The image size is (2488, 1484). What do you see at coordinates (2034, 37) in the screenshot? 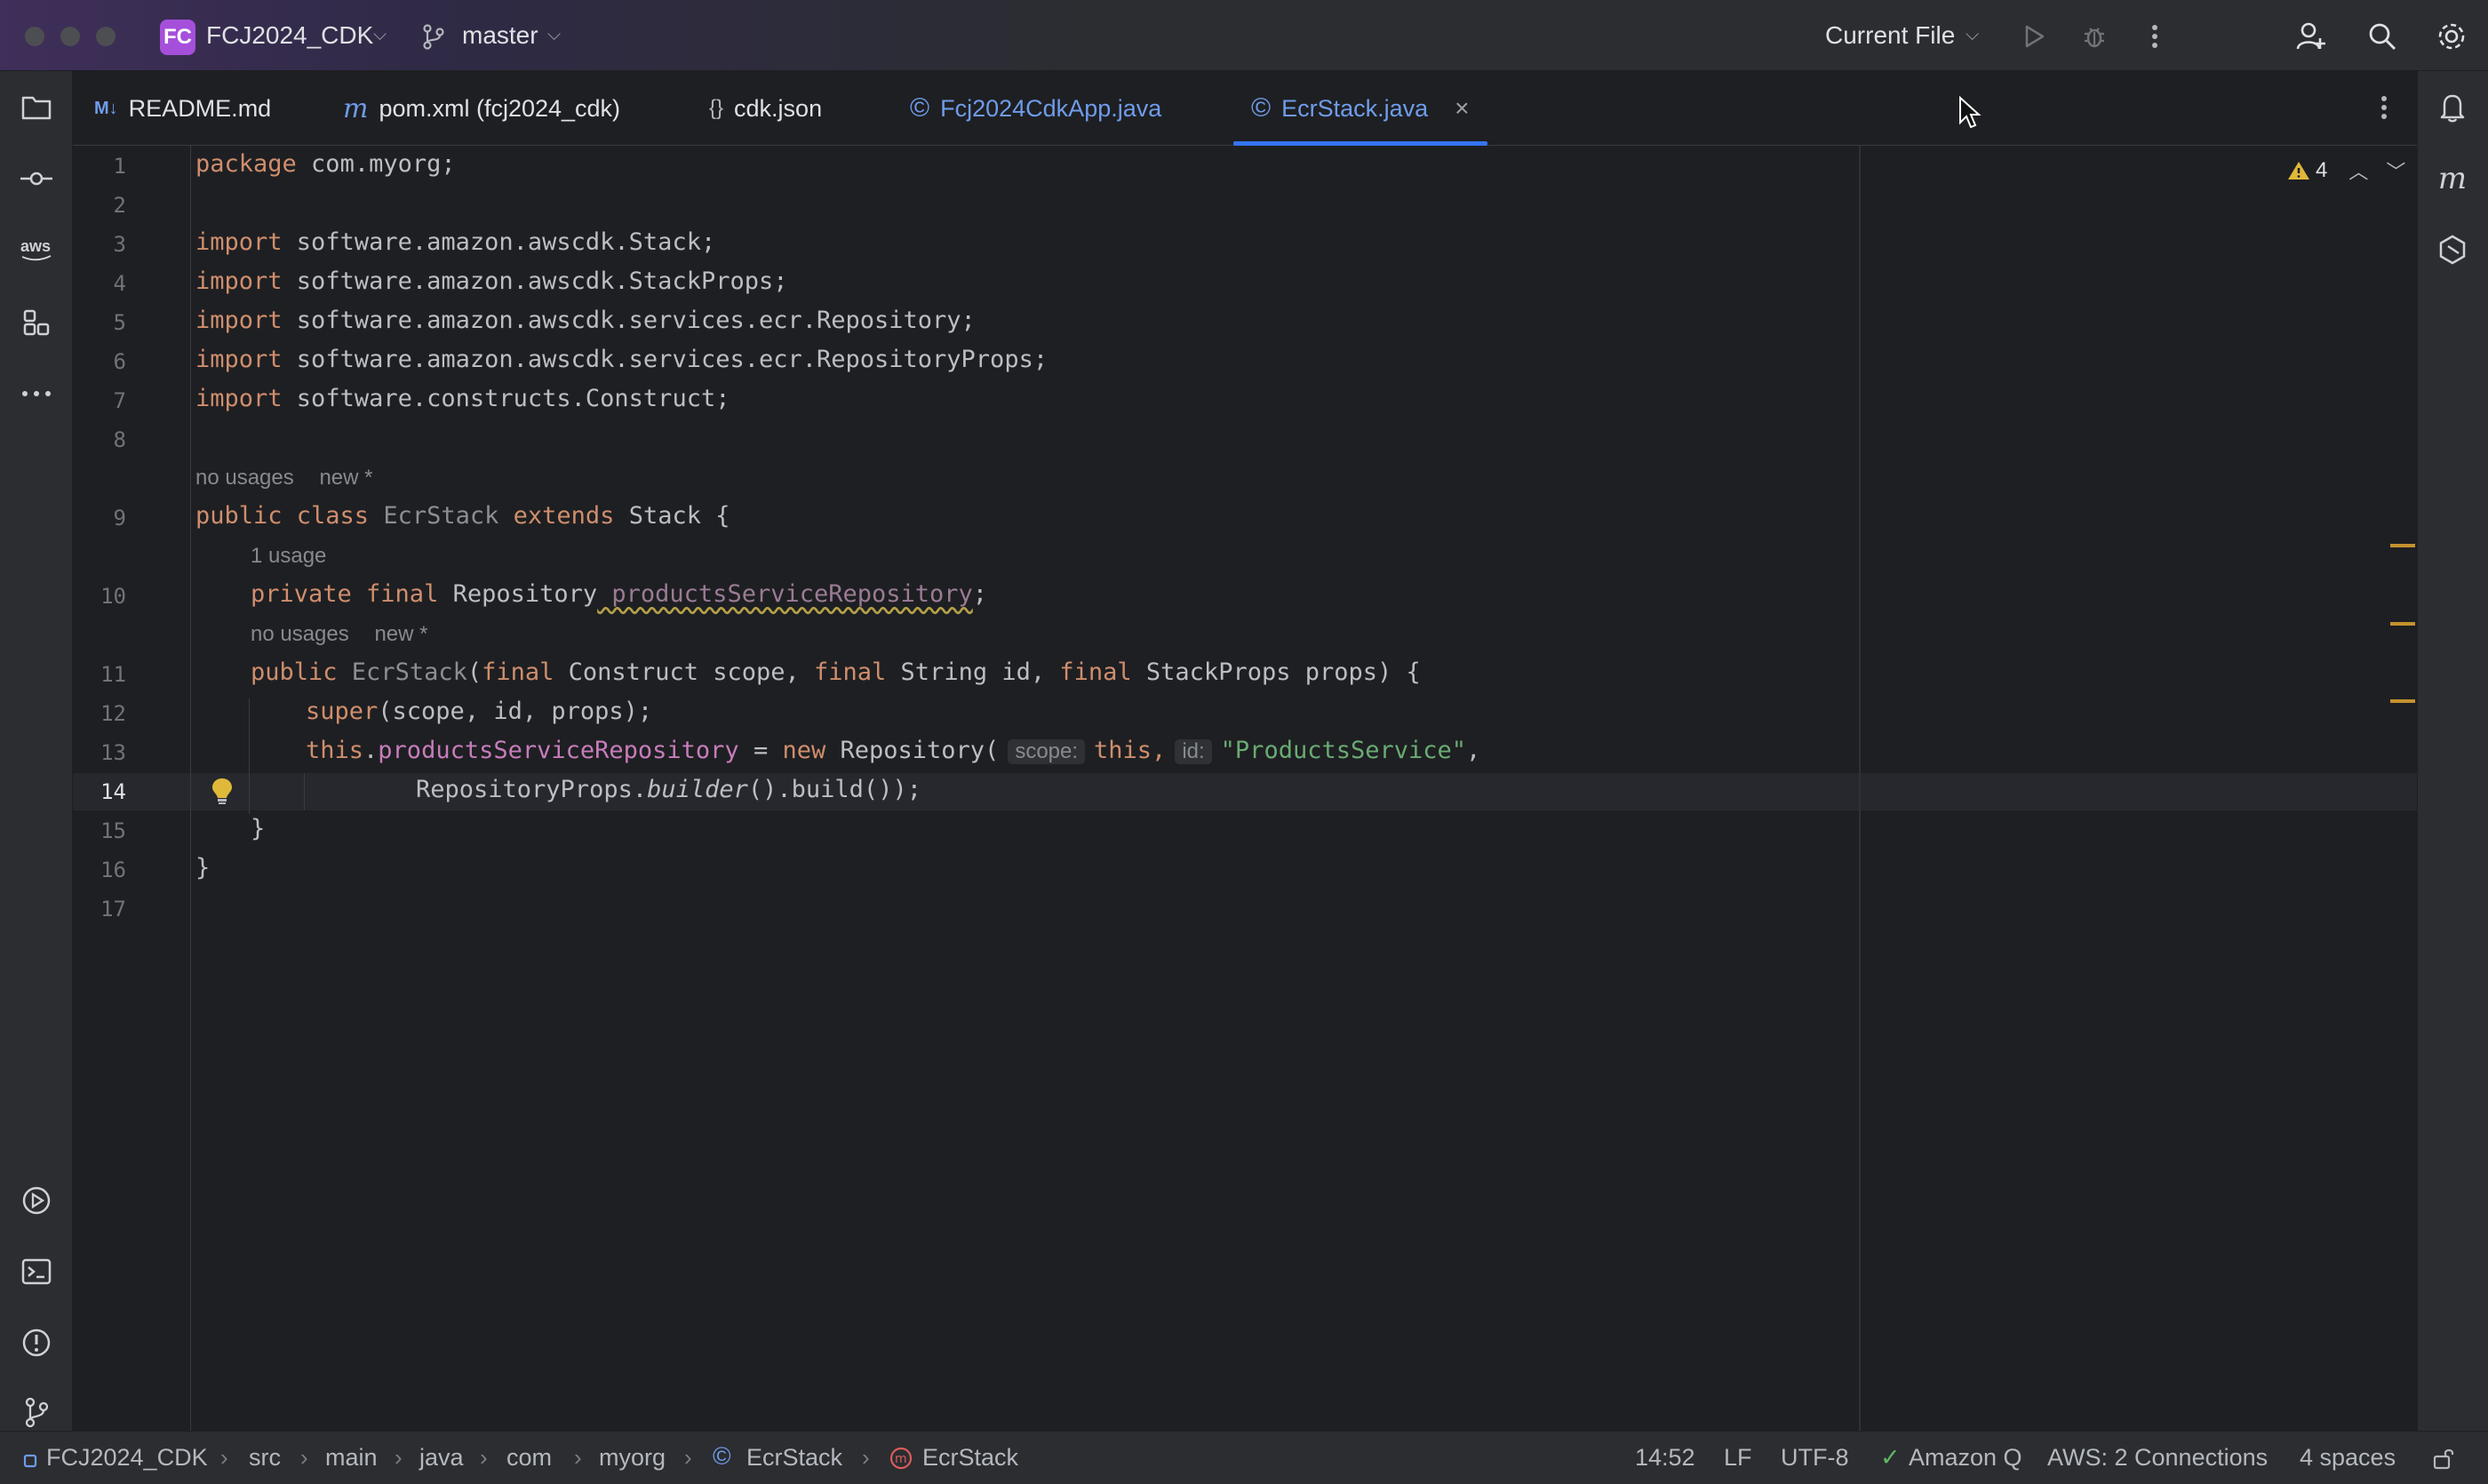
I see `run-icon` at bounding box center [2034, 37].